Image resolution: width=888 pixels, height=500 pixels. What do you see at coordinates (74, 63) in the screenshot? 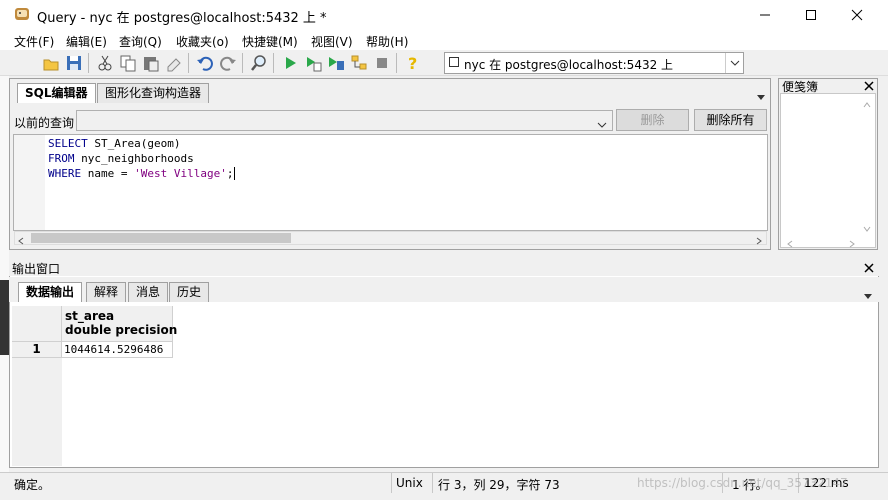
I see `save-icon` at bounding box center [74, 63].